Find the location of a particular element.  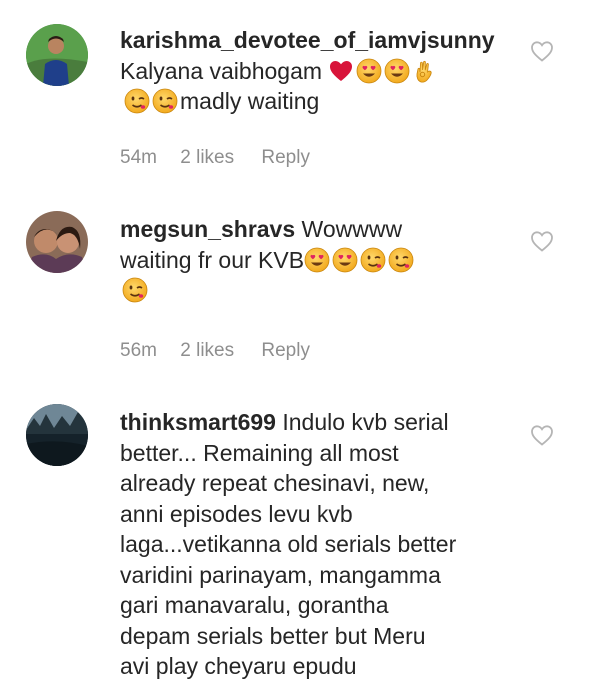

comment-time: 54m is located at coordinates (138, 157).